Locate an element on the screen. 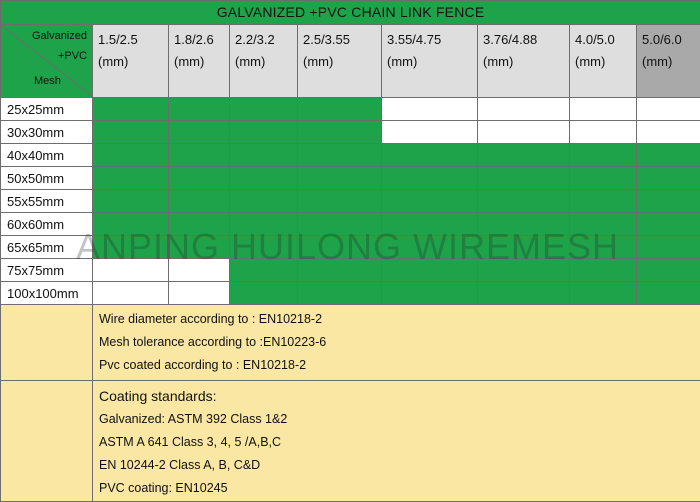 The image size is (700, 502). table-row: 60x60mm is located at coordinates (350, 224).